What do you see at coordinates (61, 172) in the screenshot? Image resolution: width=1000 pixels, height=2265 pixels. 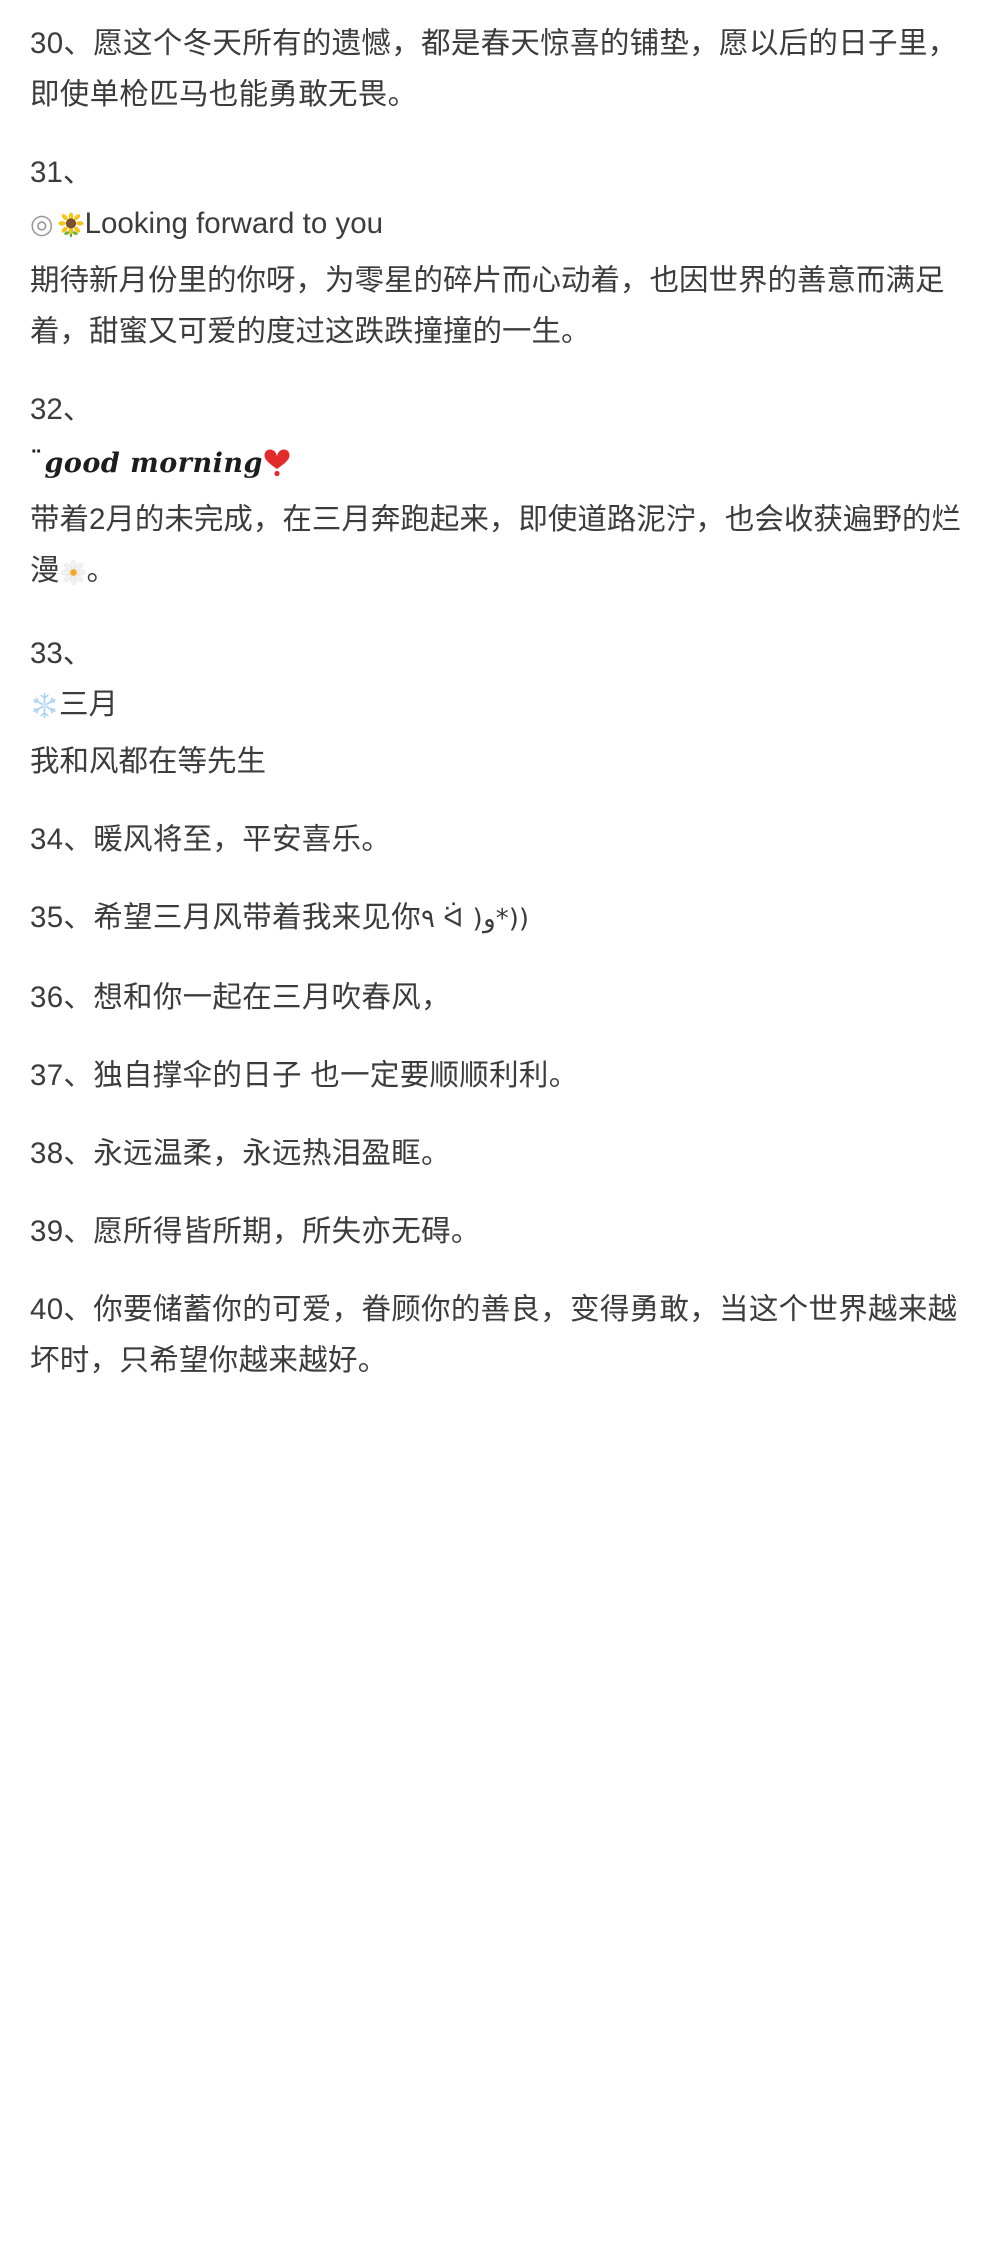 I see `quote-number-31: 31、` at bounding box center [61, 172].